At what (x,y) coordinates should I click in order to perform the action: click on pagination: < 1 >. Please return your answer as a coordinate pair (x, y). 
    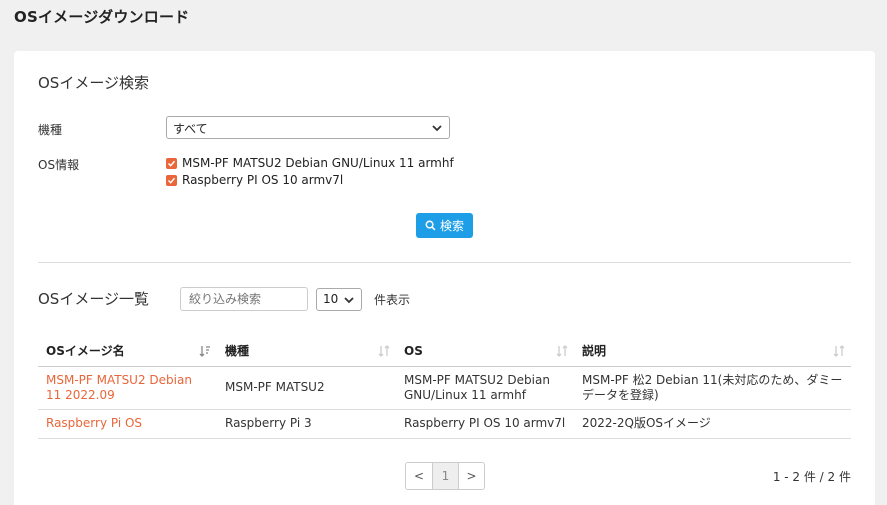
    Looking at the image, I should click on (445, 476).